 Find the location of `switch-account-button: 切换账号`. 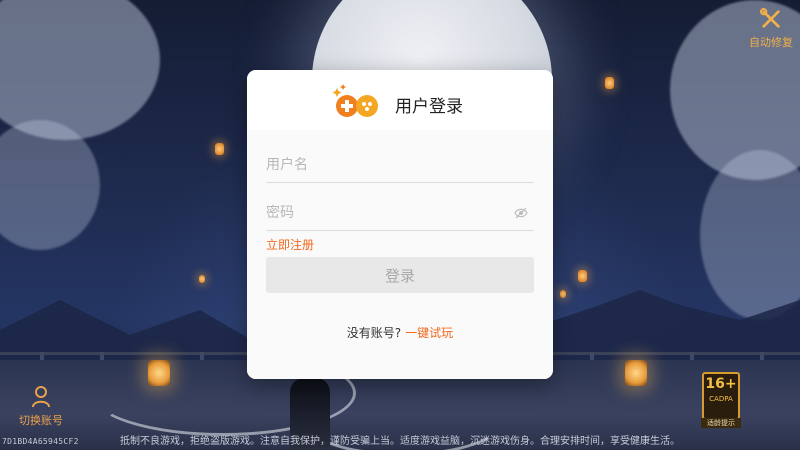

switch-account-button: 切换账号 is located at coordinates (41, 407).